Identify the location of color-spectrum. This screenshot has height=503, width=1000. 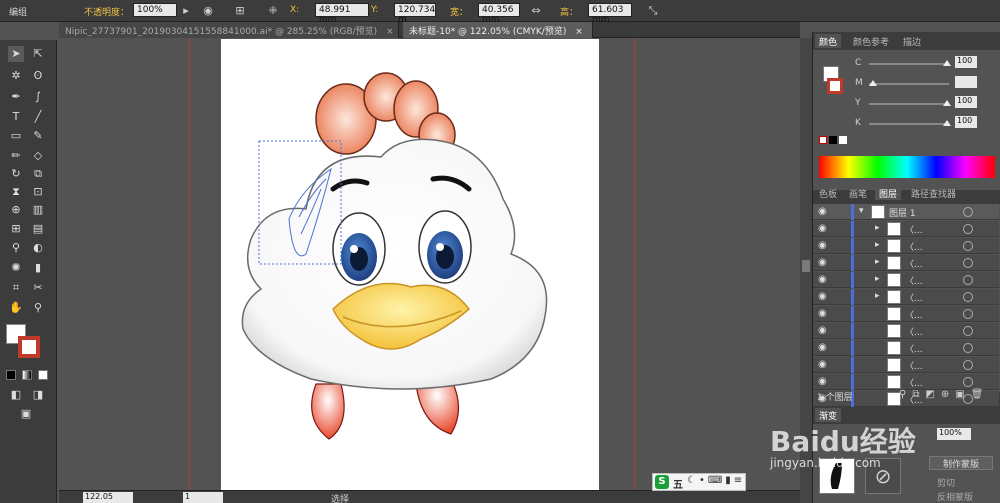
(907, 167).